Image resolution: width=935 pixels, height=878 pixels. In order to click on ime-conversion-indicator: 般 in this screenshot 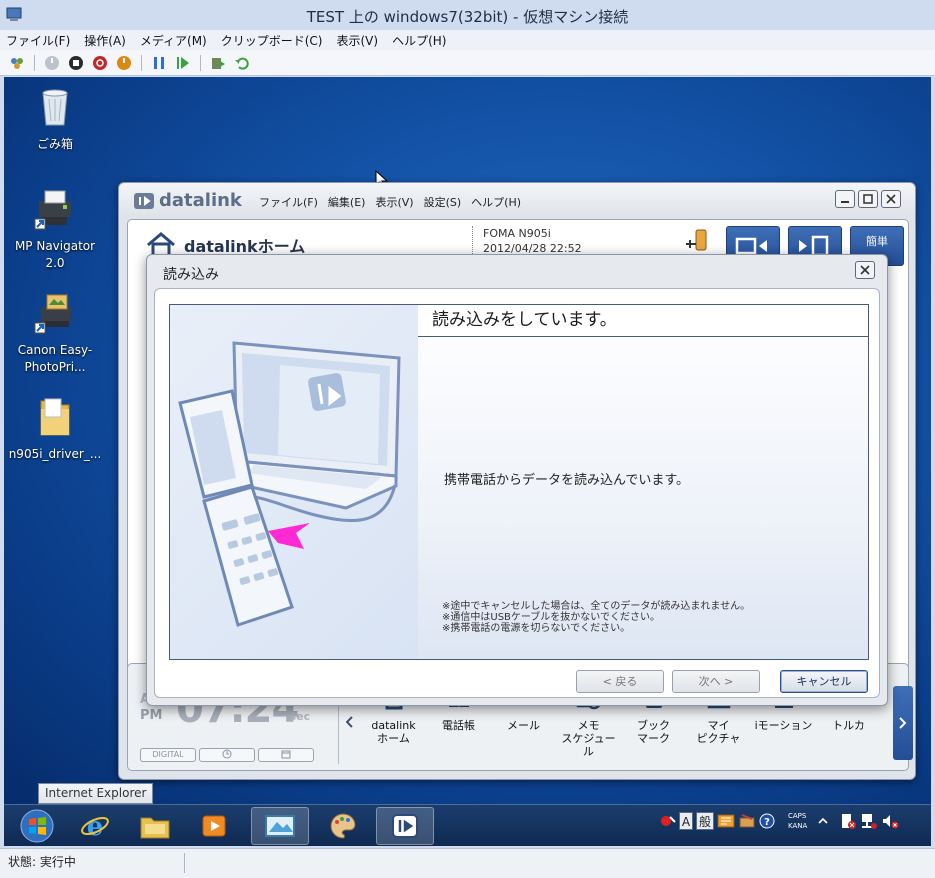, I will do `click(705, 821)`.